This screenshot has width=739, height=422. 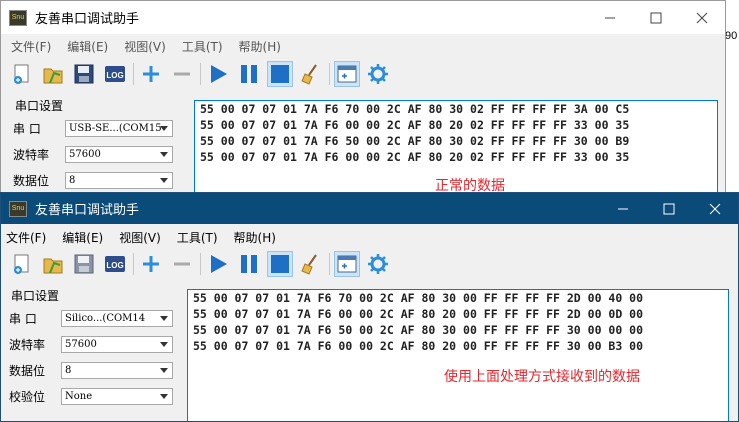 I want to click on port-select: USB-SE...(COM15, so click(x=119, y=128).